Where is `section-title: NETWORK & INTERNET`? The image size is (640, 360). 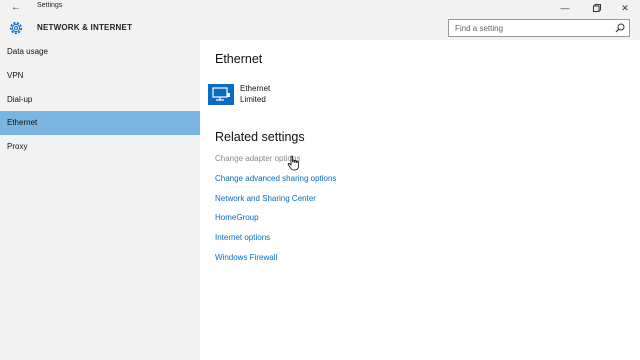 section-title: NETWORK & INTERNET is located at coordinates (85, 27).